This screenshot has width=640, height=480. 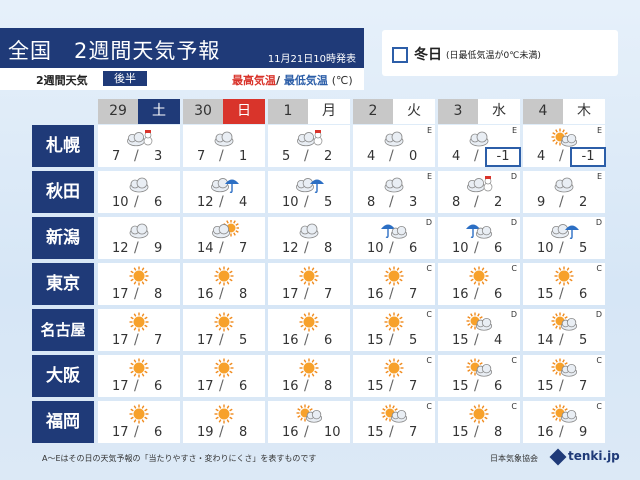 What do you see at coordinates (114, 51) in the screenshot?
I see `page-title: 全国 2週間天気予報` at bounding box center [114, 51].